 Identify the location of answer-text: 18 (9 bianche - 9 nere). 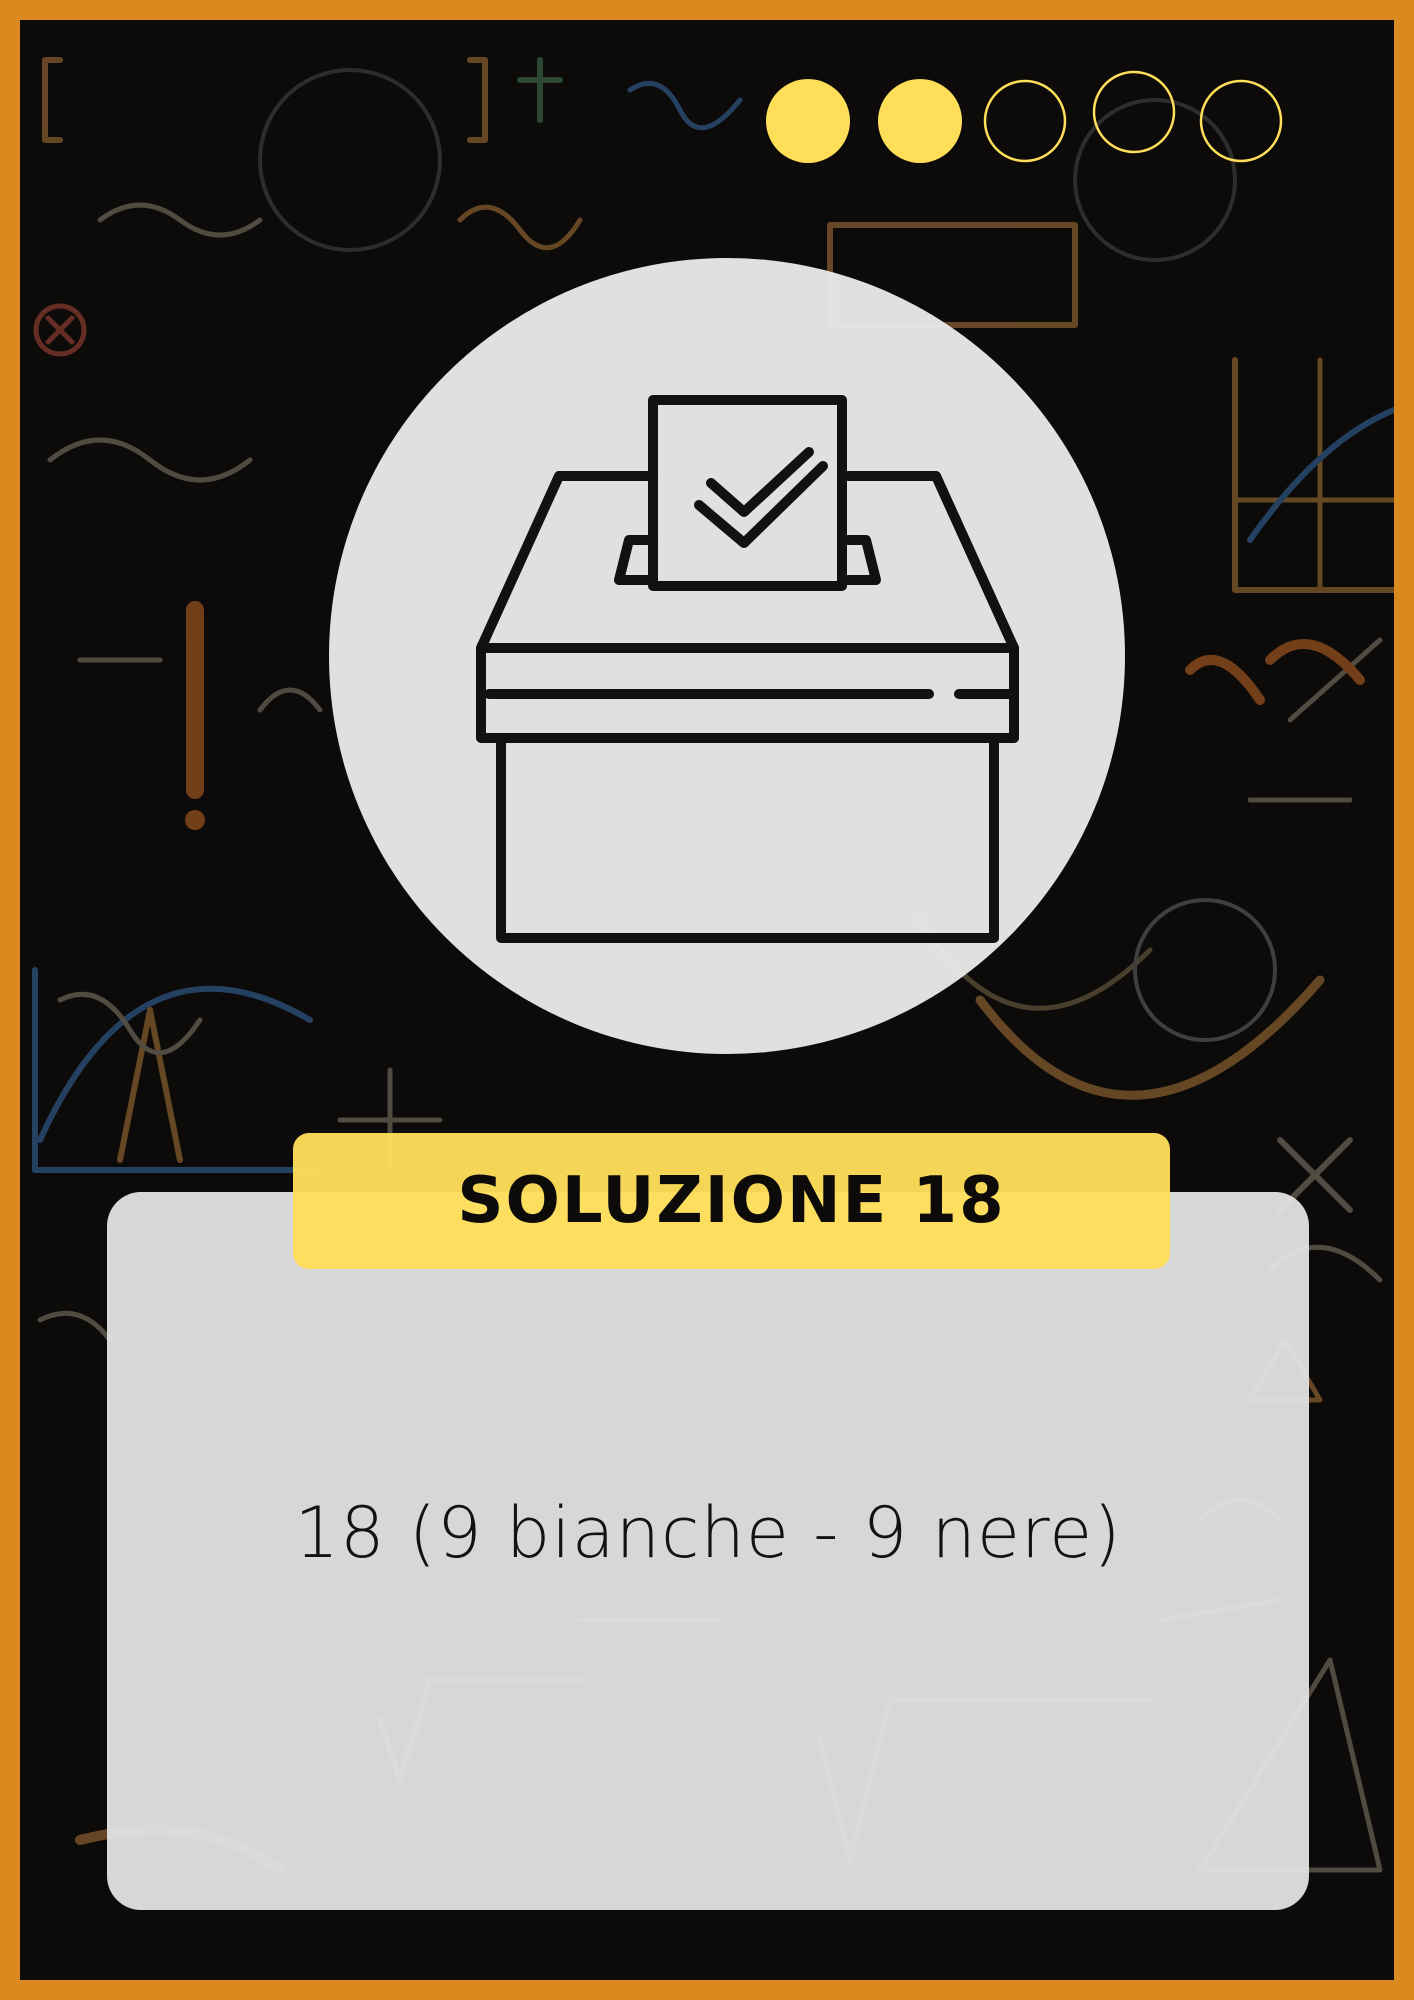
(708, 1533).